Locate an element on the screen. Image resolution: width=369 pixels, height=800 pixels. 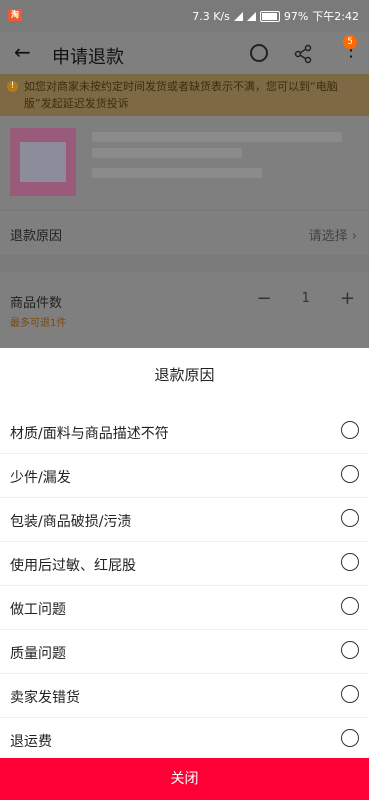
page-title: 申请退款 is located at coordinates (88, 57).